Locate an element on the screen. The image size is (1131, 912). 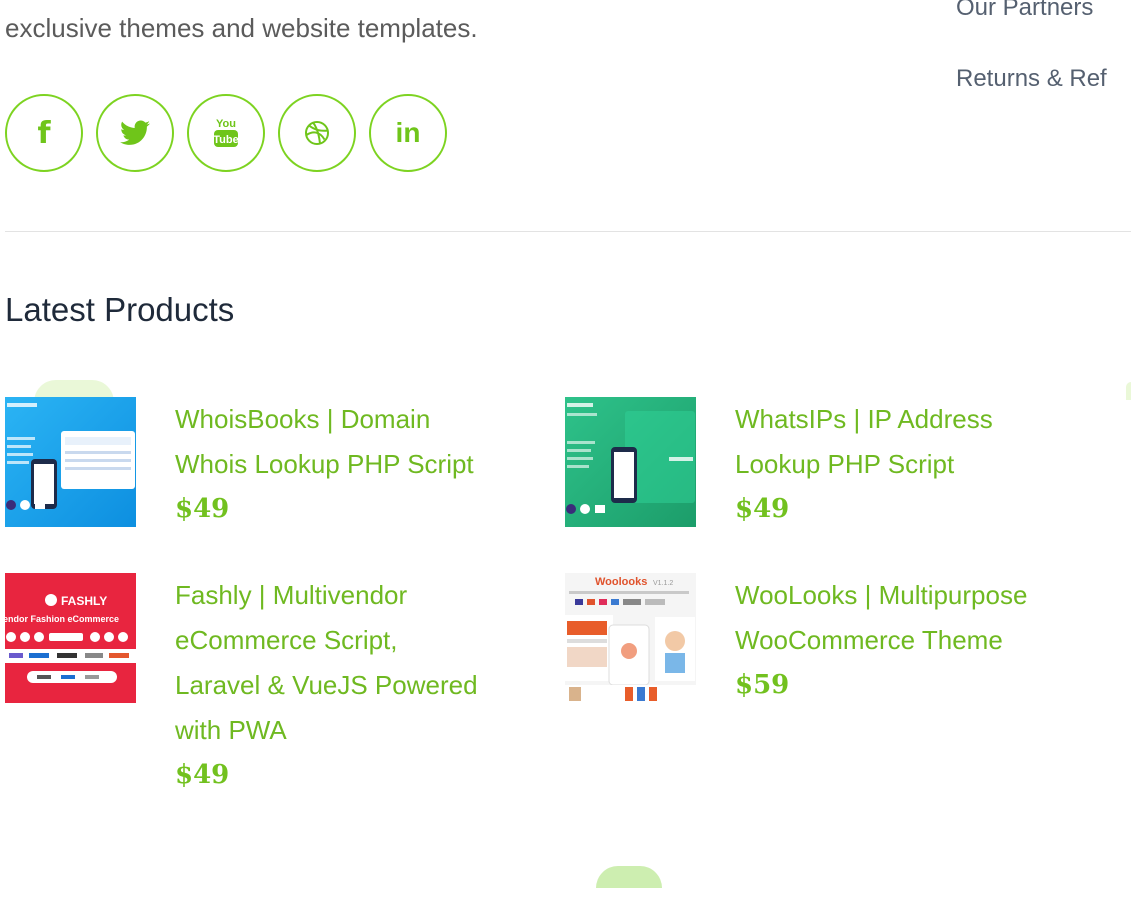
dribbble-icon is located at coordinates (317, 133).